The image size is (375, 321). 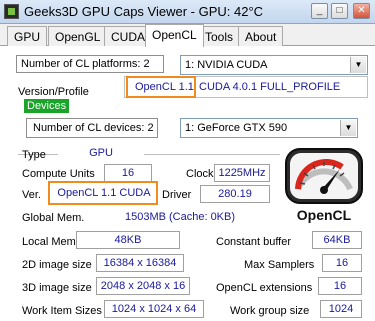 What do you see at coordinates (101, 153) in the screenshot?
I see `type-value: GPU` at bounding box center [101, 153].